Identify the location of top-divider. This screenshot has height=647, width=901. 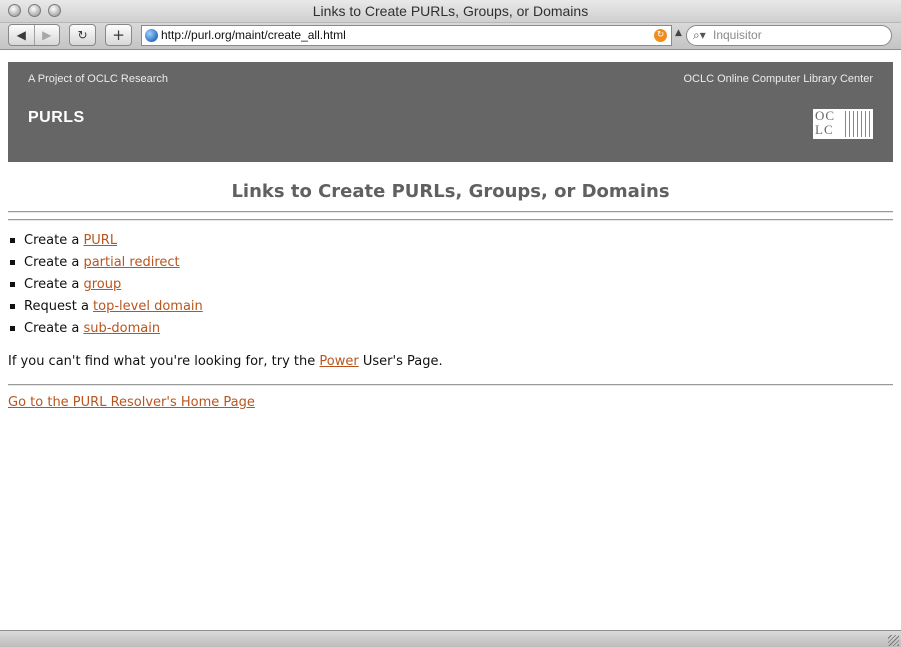
(450, 212).